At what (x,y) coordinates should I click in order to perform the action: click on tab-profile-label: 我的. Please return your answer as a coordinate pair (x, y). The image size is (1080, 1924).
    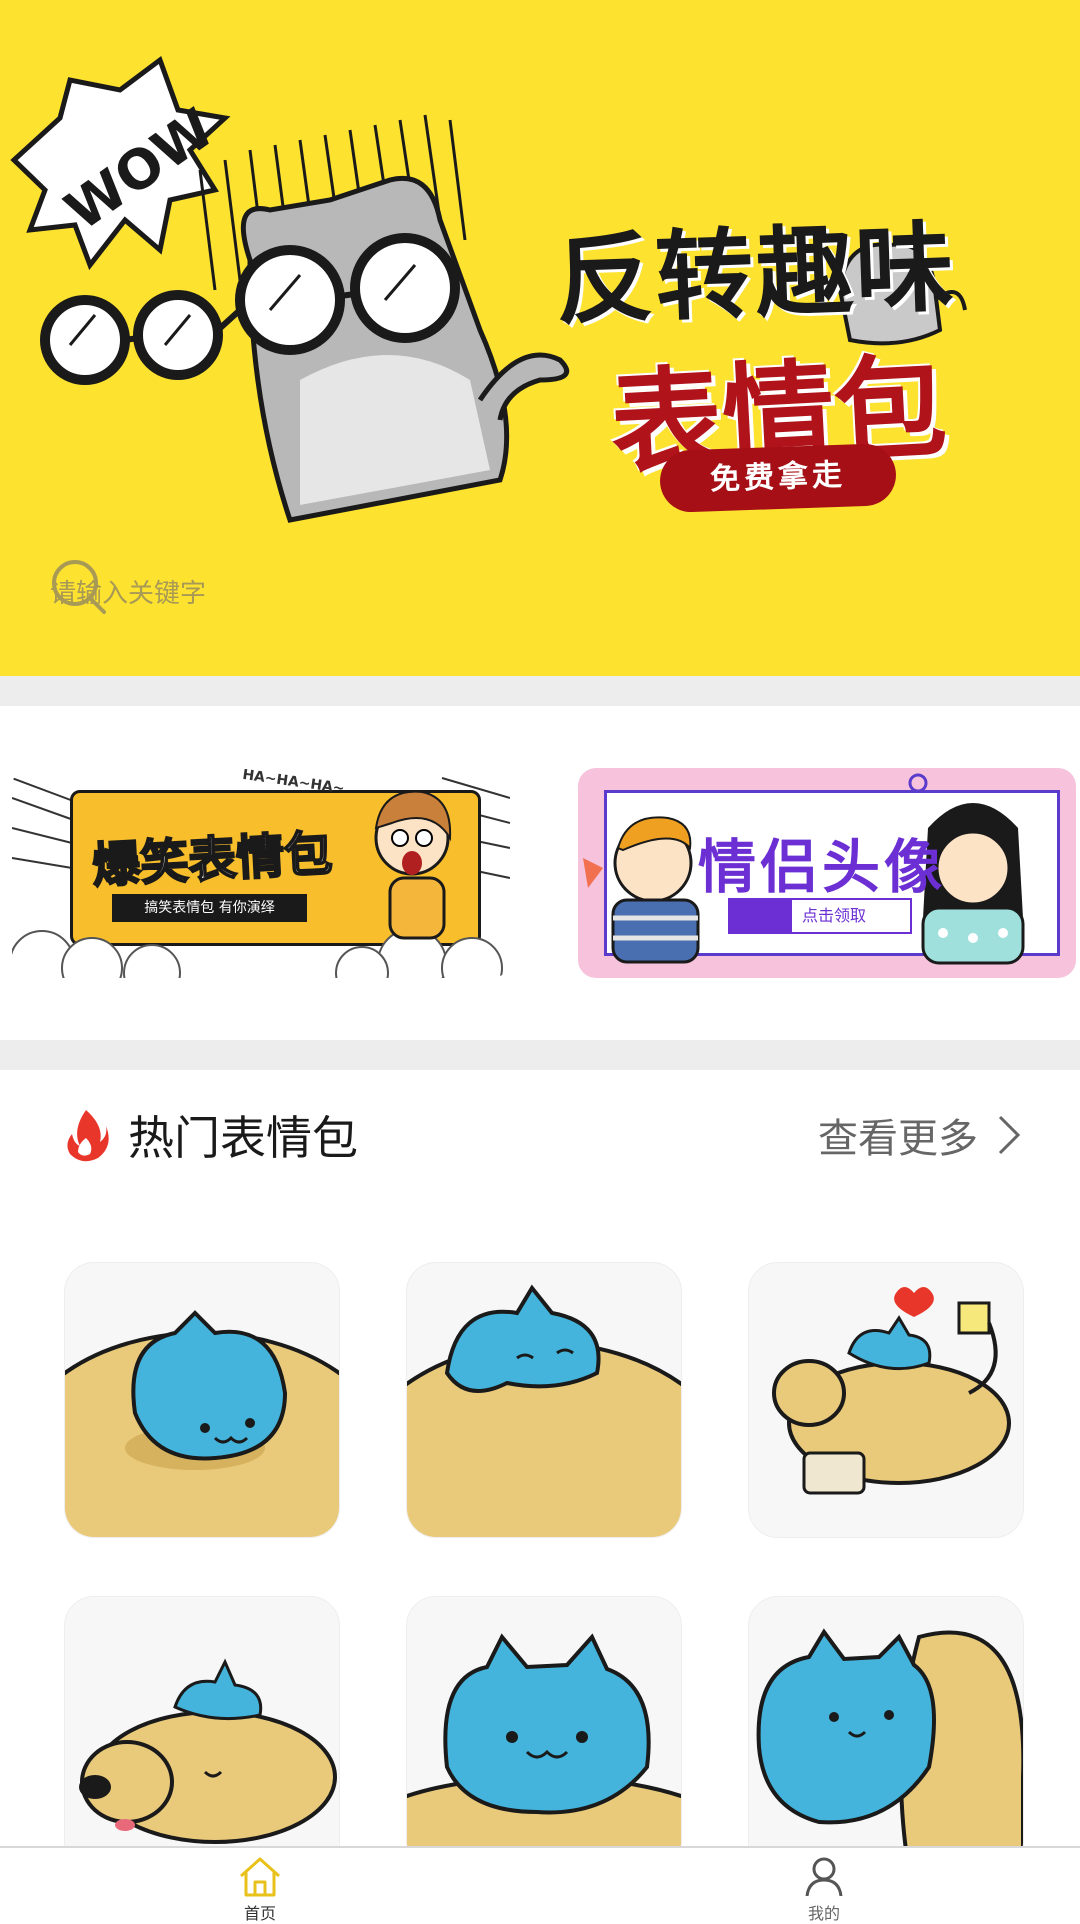
    Looking at the image, I should click on (823, 1913).